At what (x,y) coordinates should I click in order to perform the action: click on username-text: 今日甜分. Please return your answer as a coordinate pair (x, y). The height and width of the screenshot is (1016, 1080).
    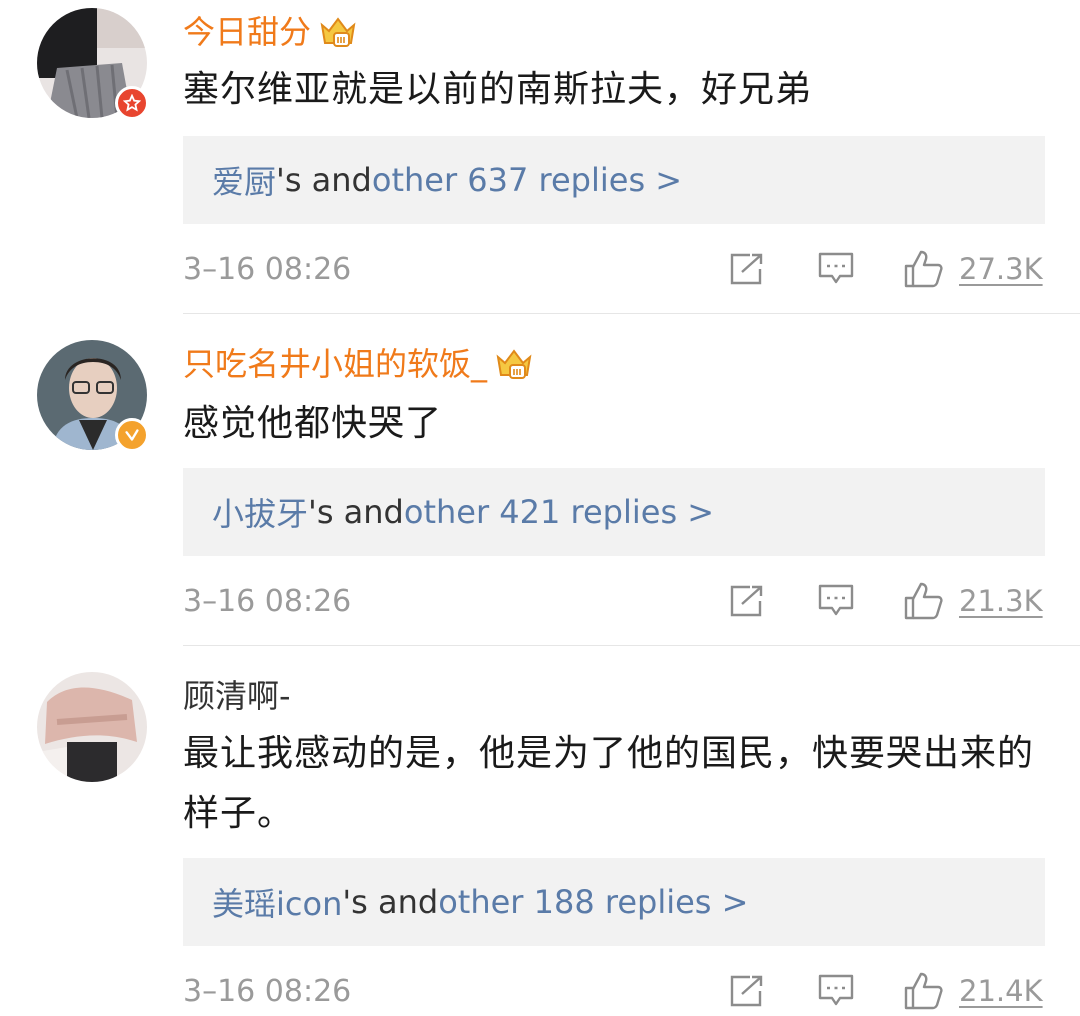
    Looking at the image, I should click on (247, 32).